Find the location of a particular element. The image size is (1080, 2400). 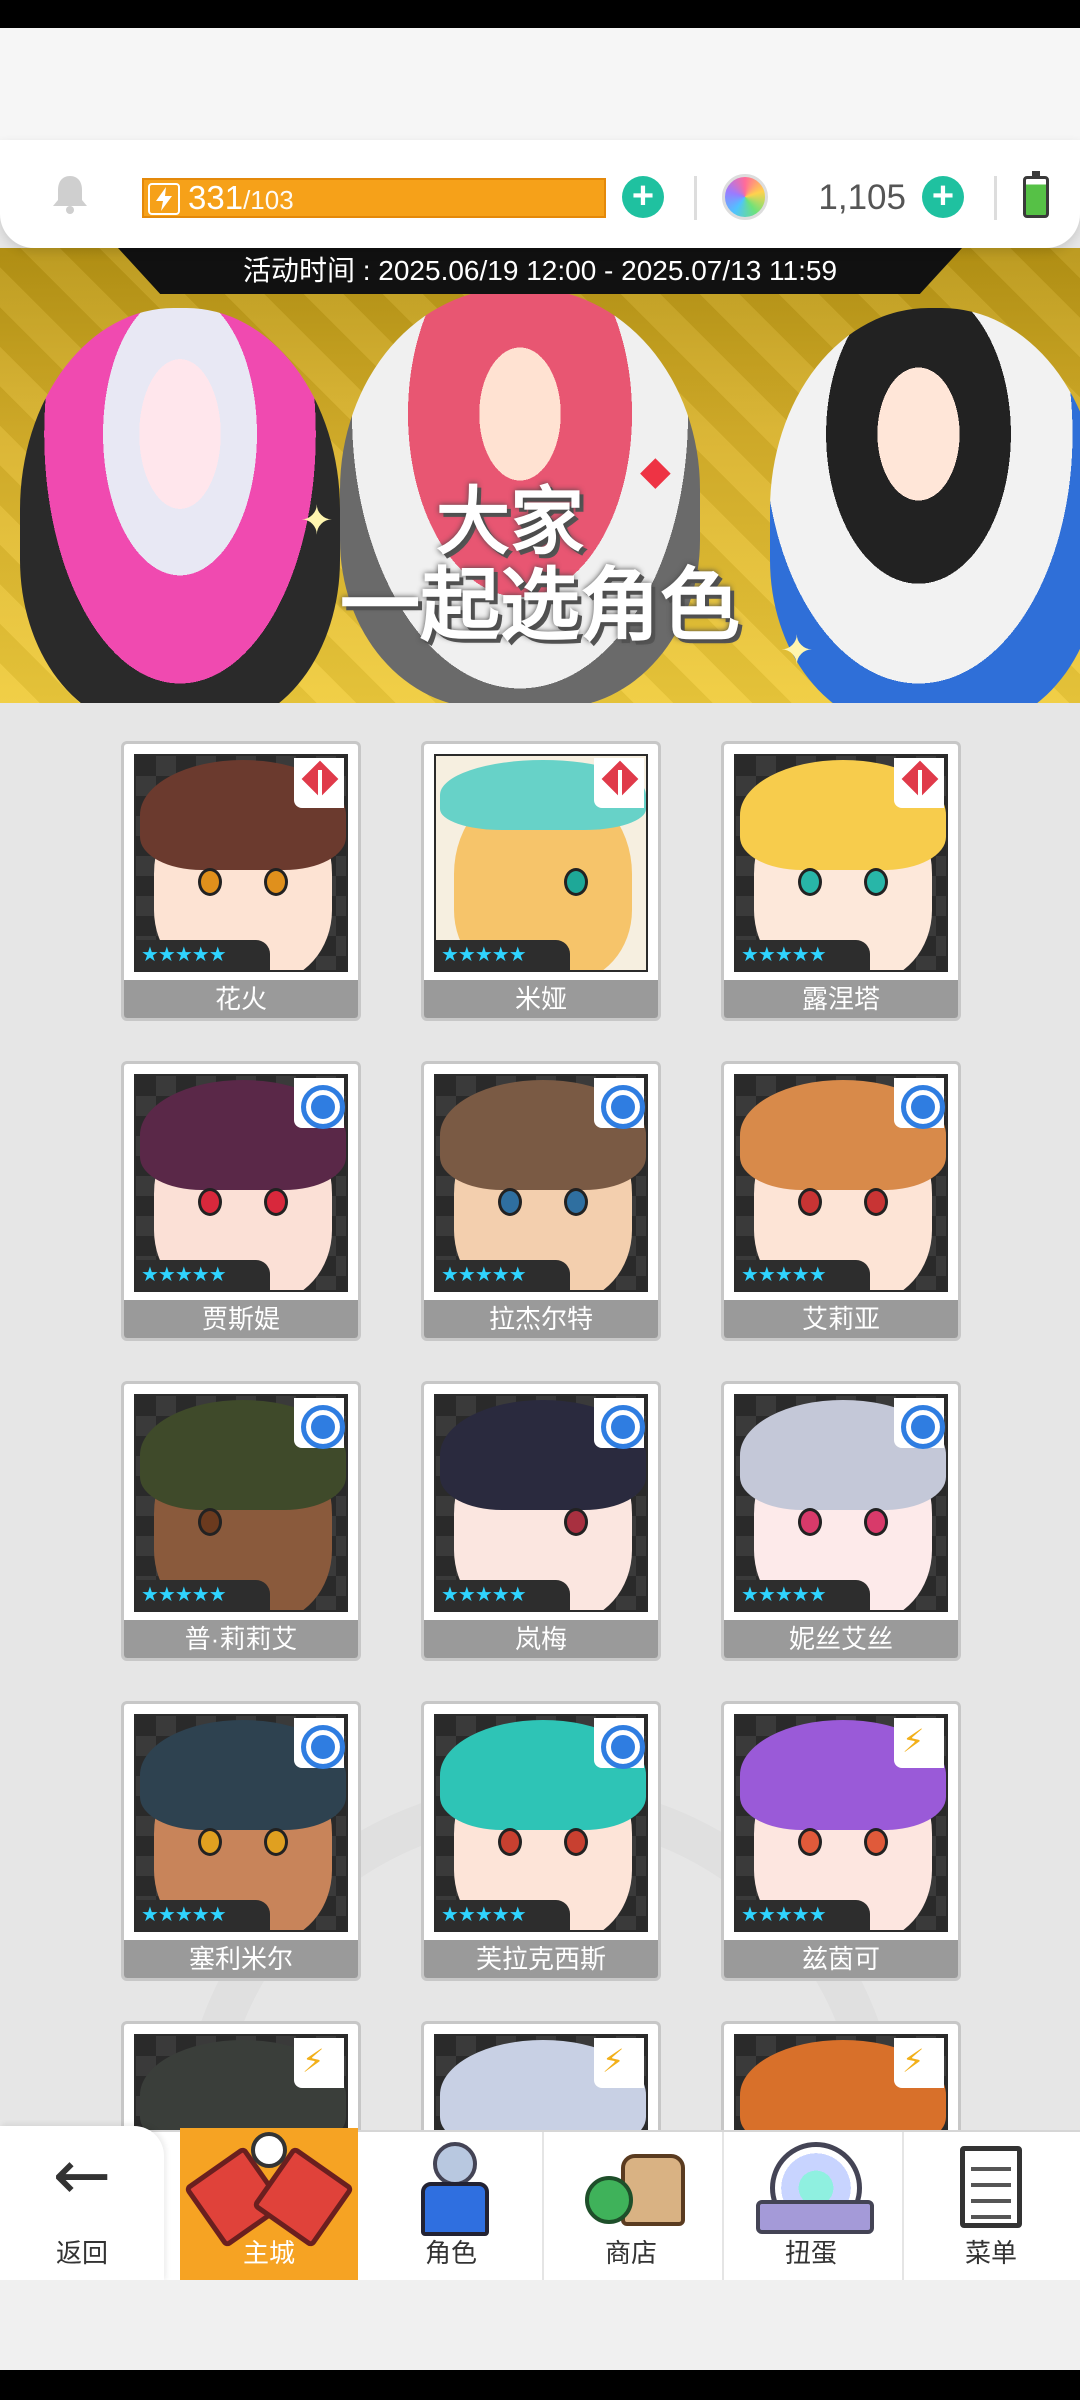

character-card: ★★★★★ 兹茵可 is located at coordinates (841, 1841).